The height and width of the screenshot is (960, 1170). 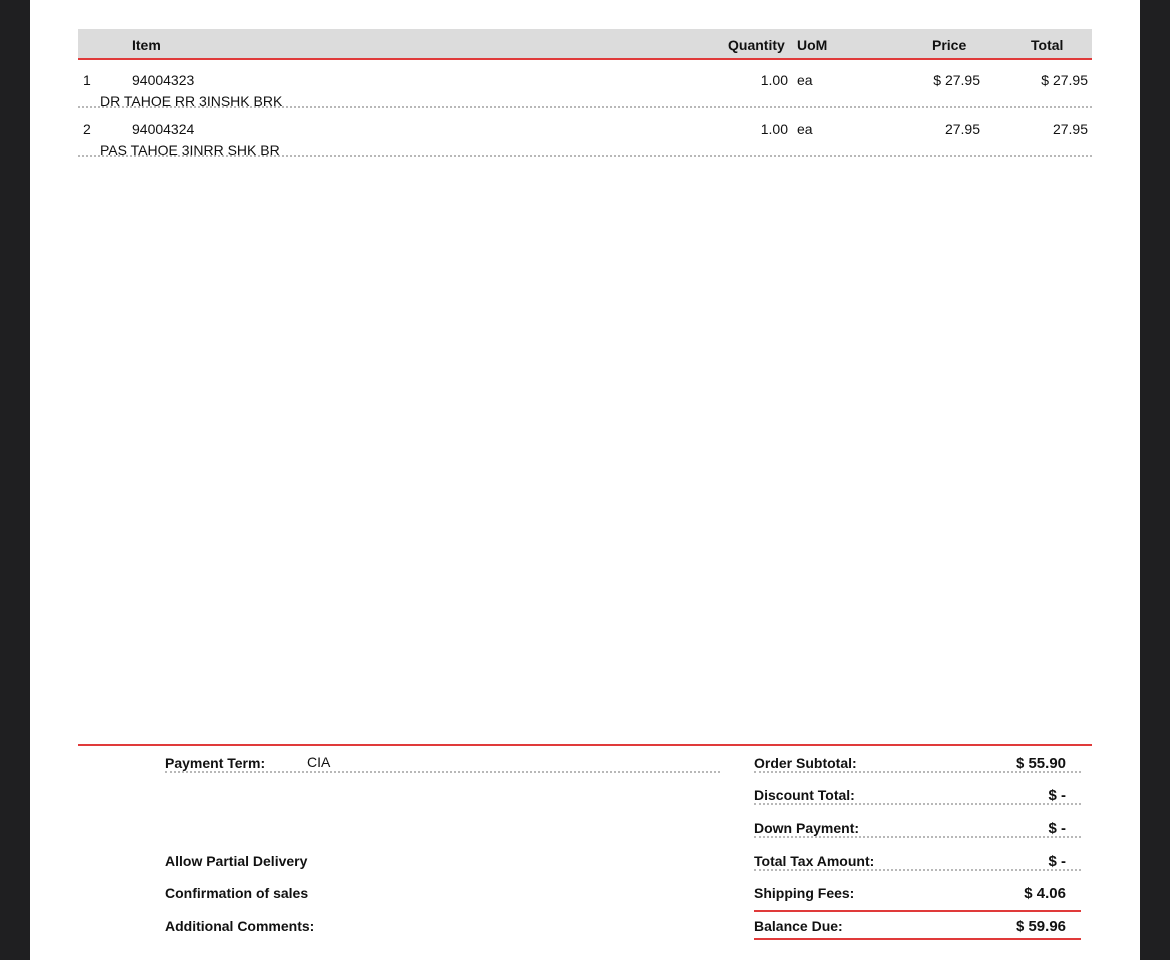 What do you see at coordinates (949, 45) in the screenshot?
I see `header-price: Price` at bounding box center [949, 45].